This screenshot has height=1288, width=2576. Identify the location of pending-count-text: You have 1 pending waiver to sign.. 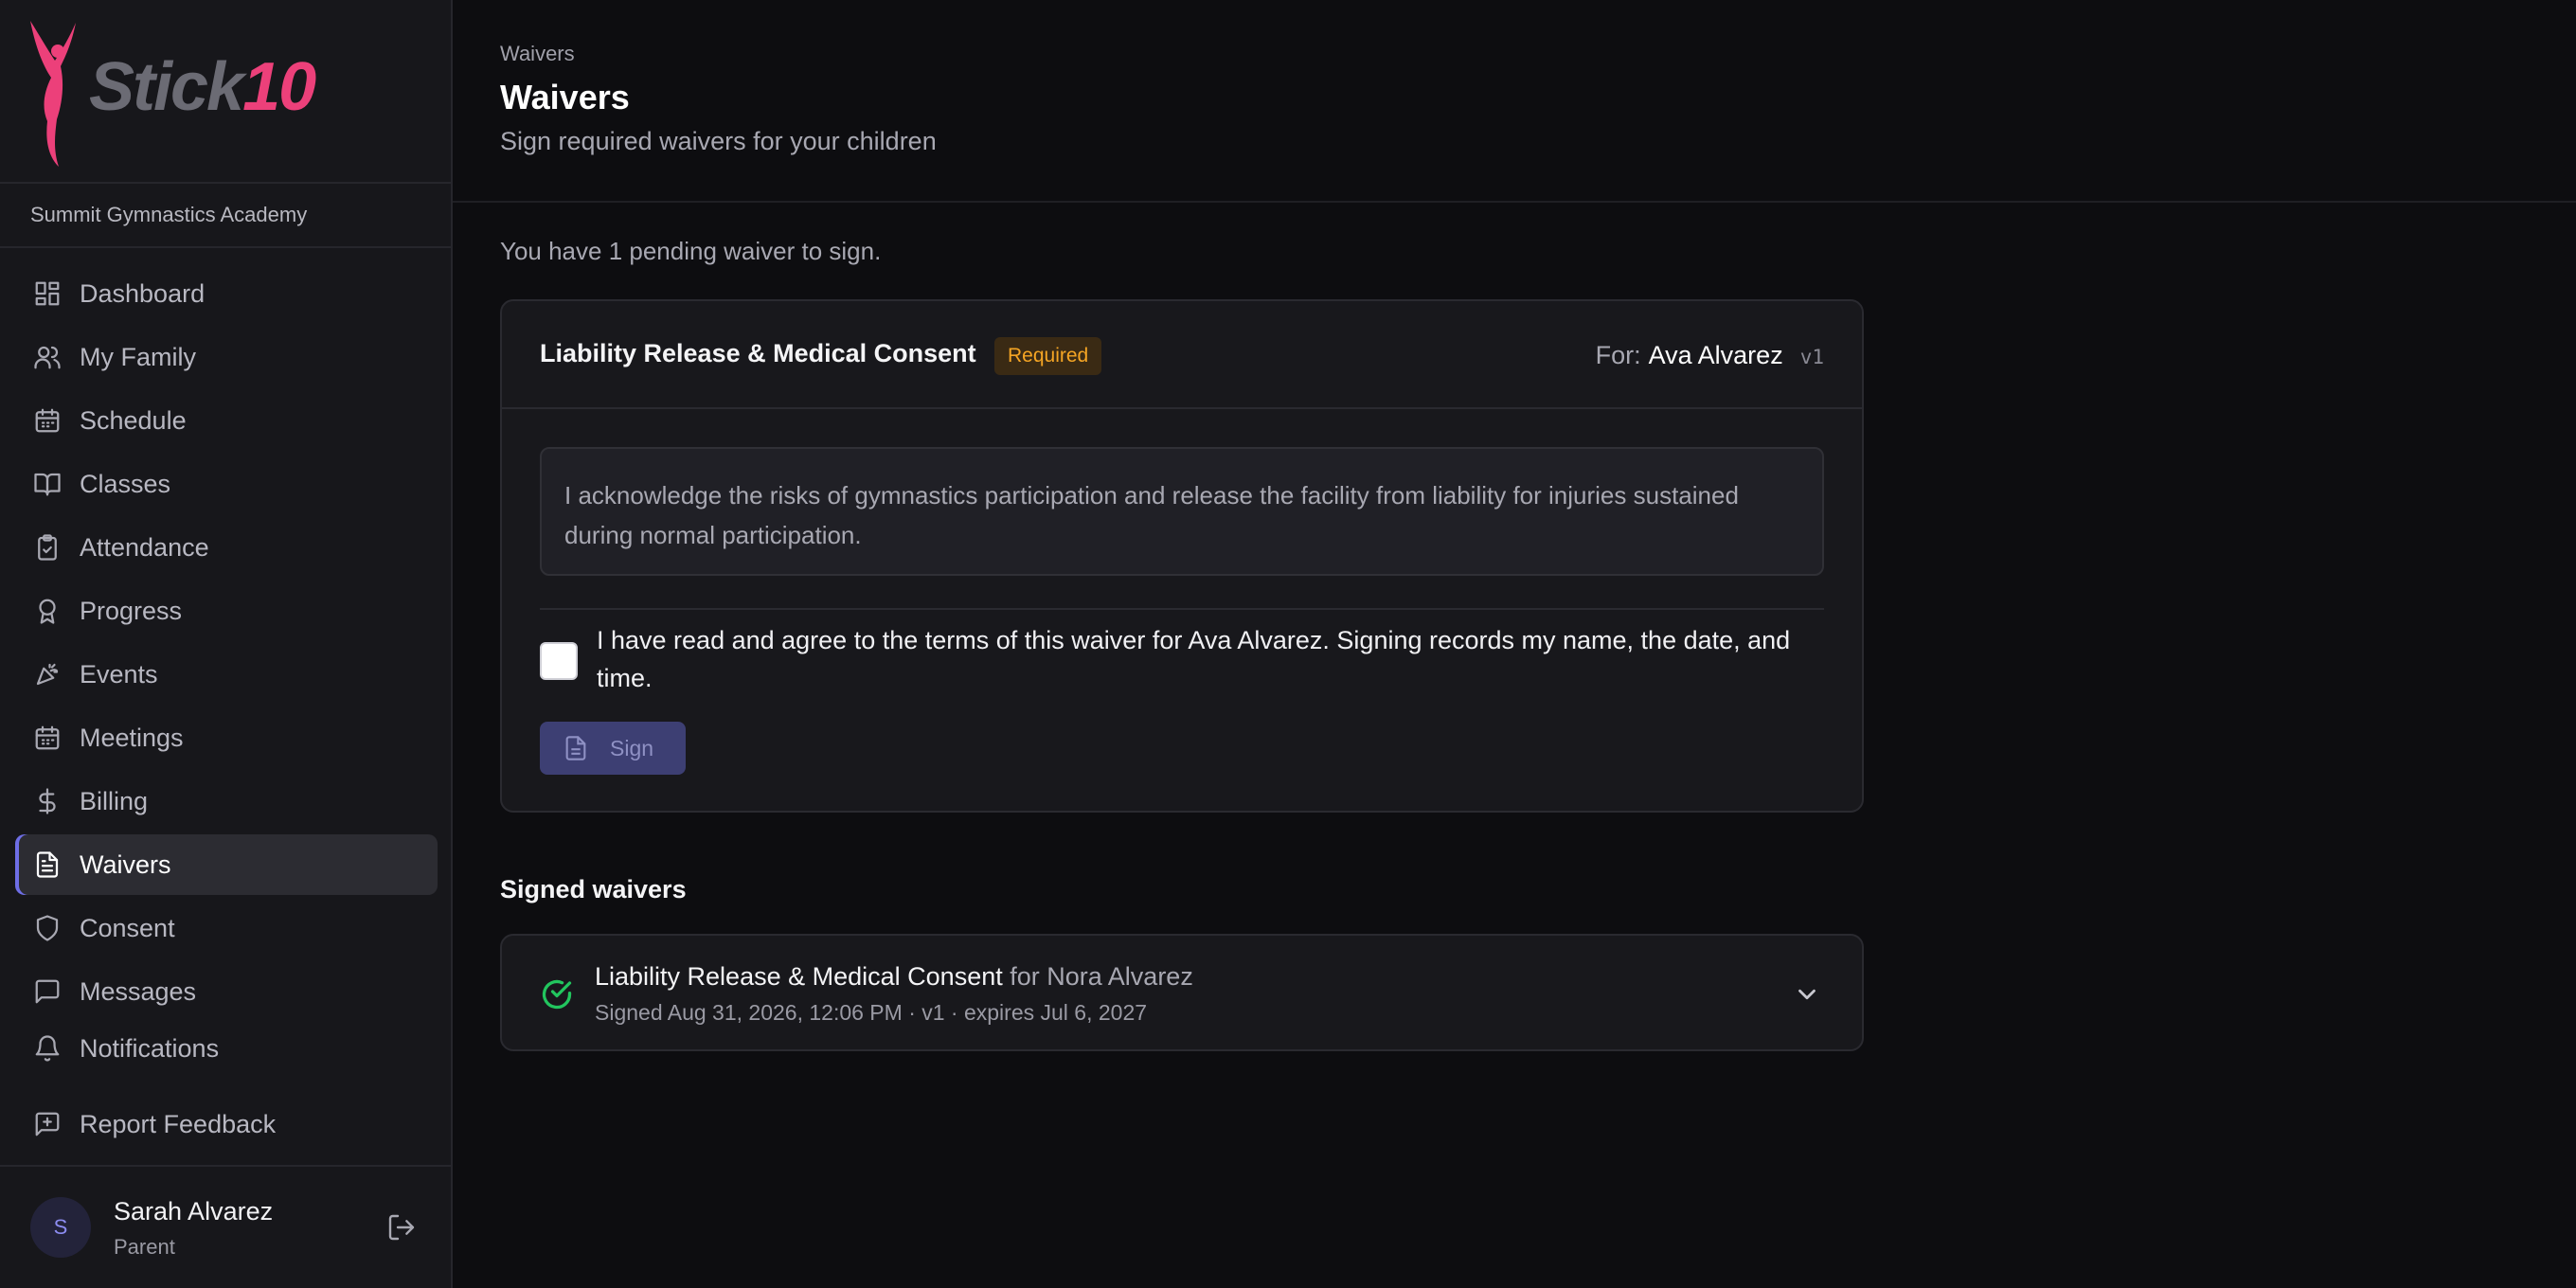
(691, 251).